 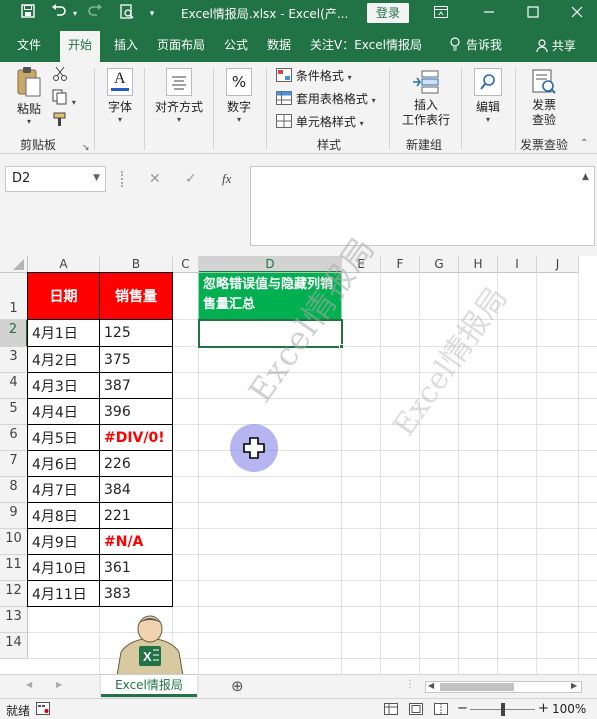 I want to click on row-header-12: 12, so click(x=14, y=594).